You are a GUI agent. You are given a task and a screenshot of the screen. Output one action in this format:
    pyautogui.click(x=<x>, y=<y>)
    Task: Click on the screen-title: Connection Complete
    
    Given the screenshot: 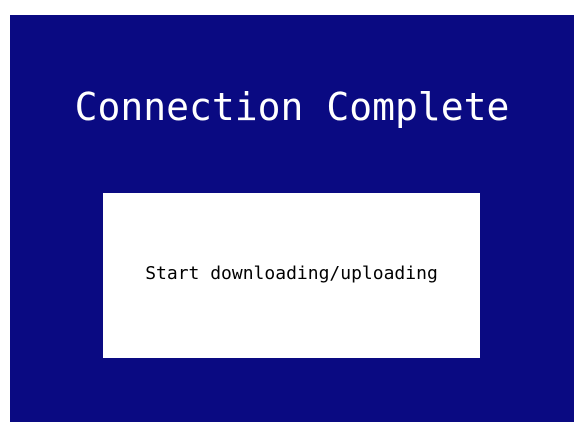 What is the action you would take?
    pyautogui.click(x=292, y=107)
    